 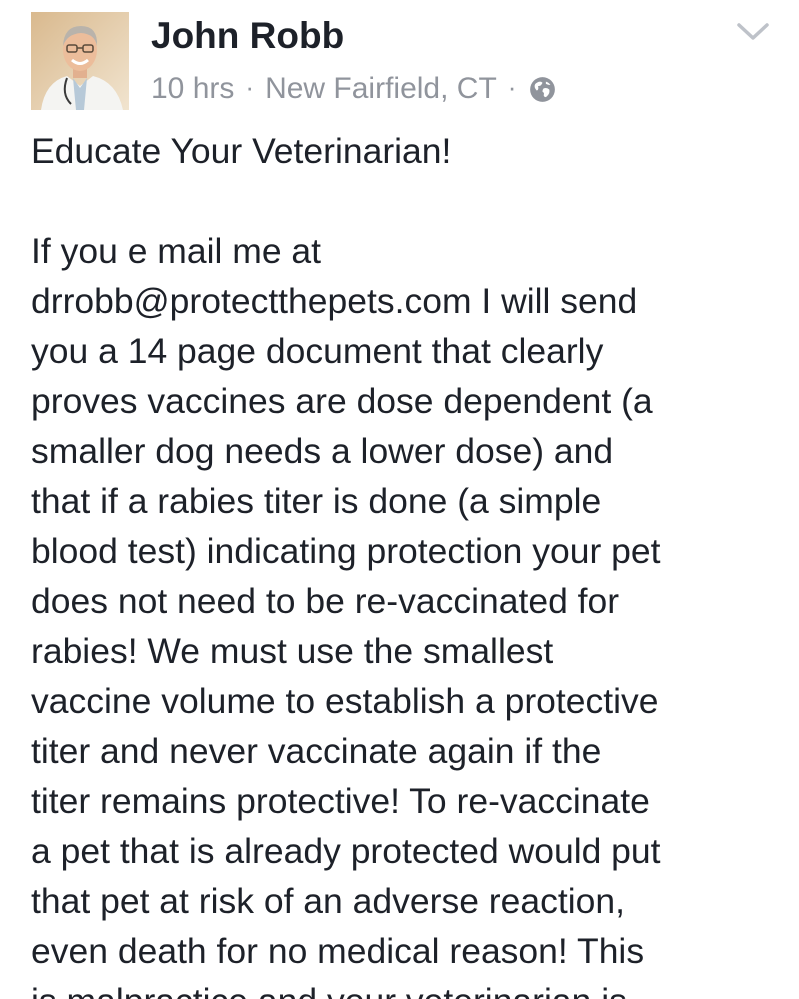 What do you see at coordinates (192, 89) in the screenshot?
I see `post-time: 10 hrs` at bounding box center [192, 89].